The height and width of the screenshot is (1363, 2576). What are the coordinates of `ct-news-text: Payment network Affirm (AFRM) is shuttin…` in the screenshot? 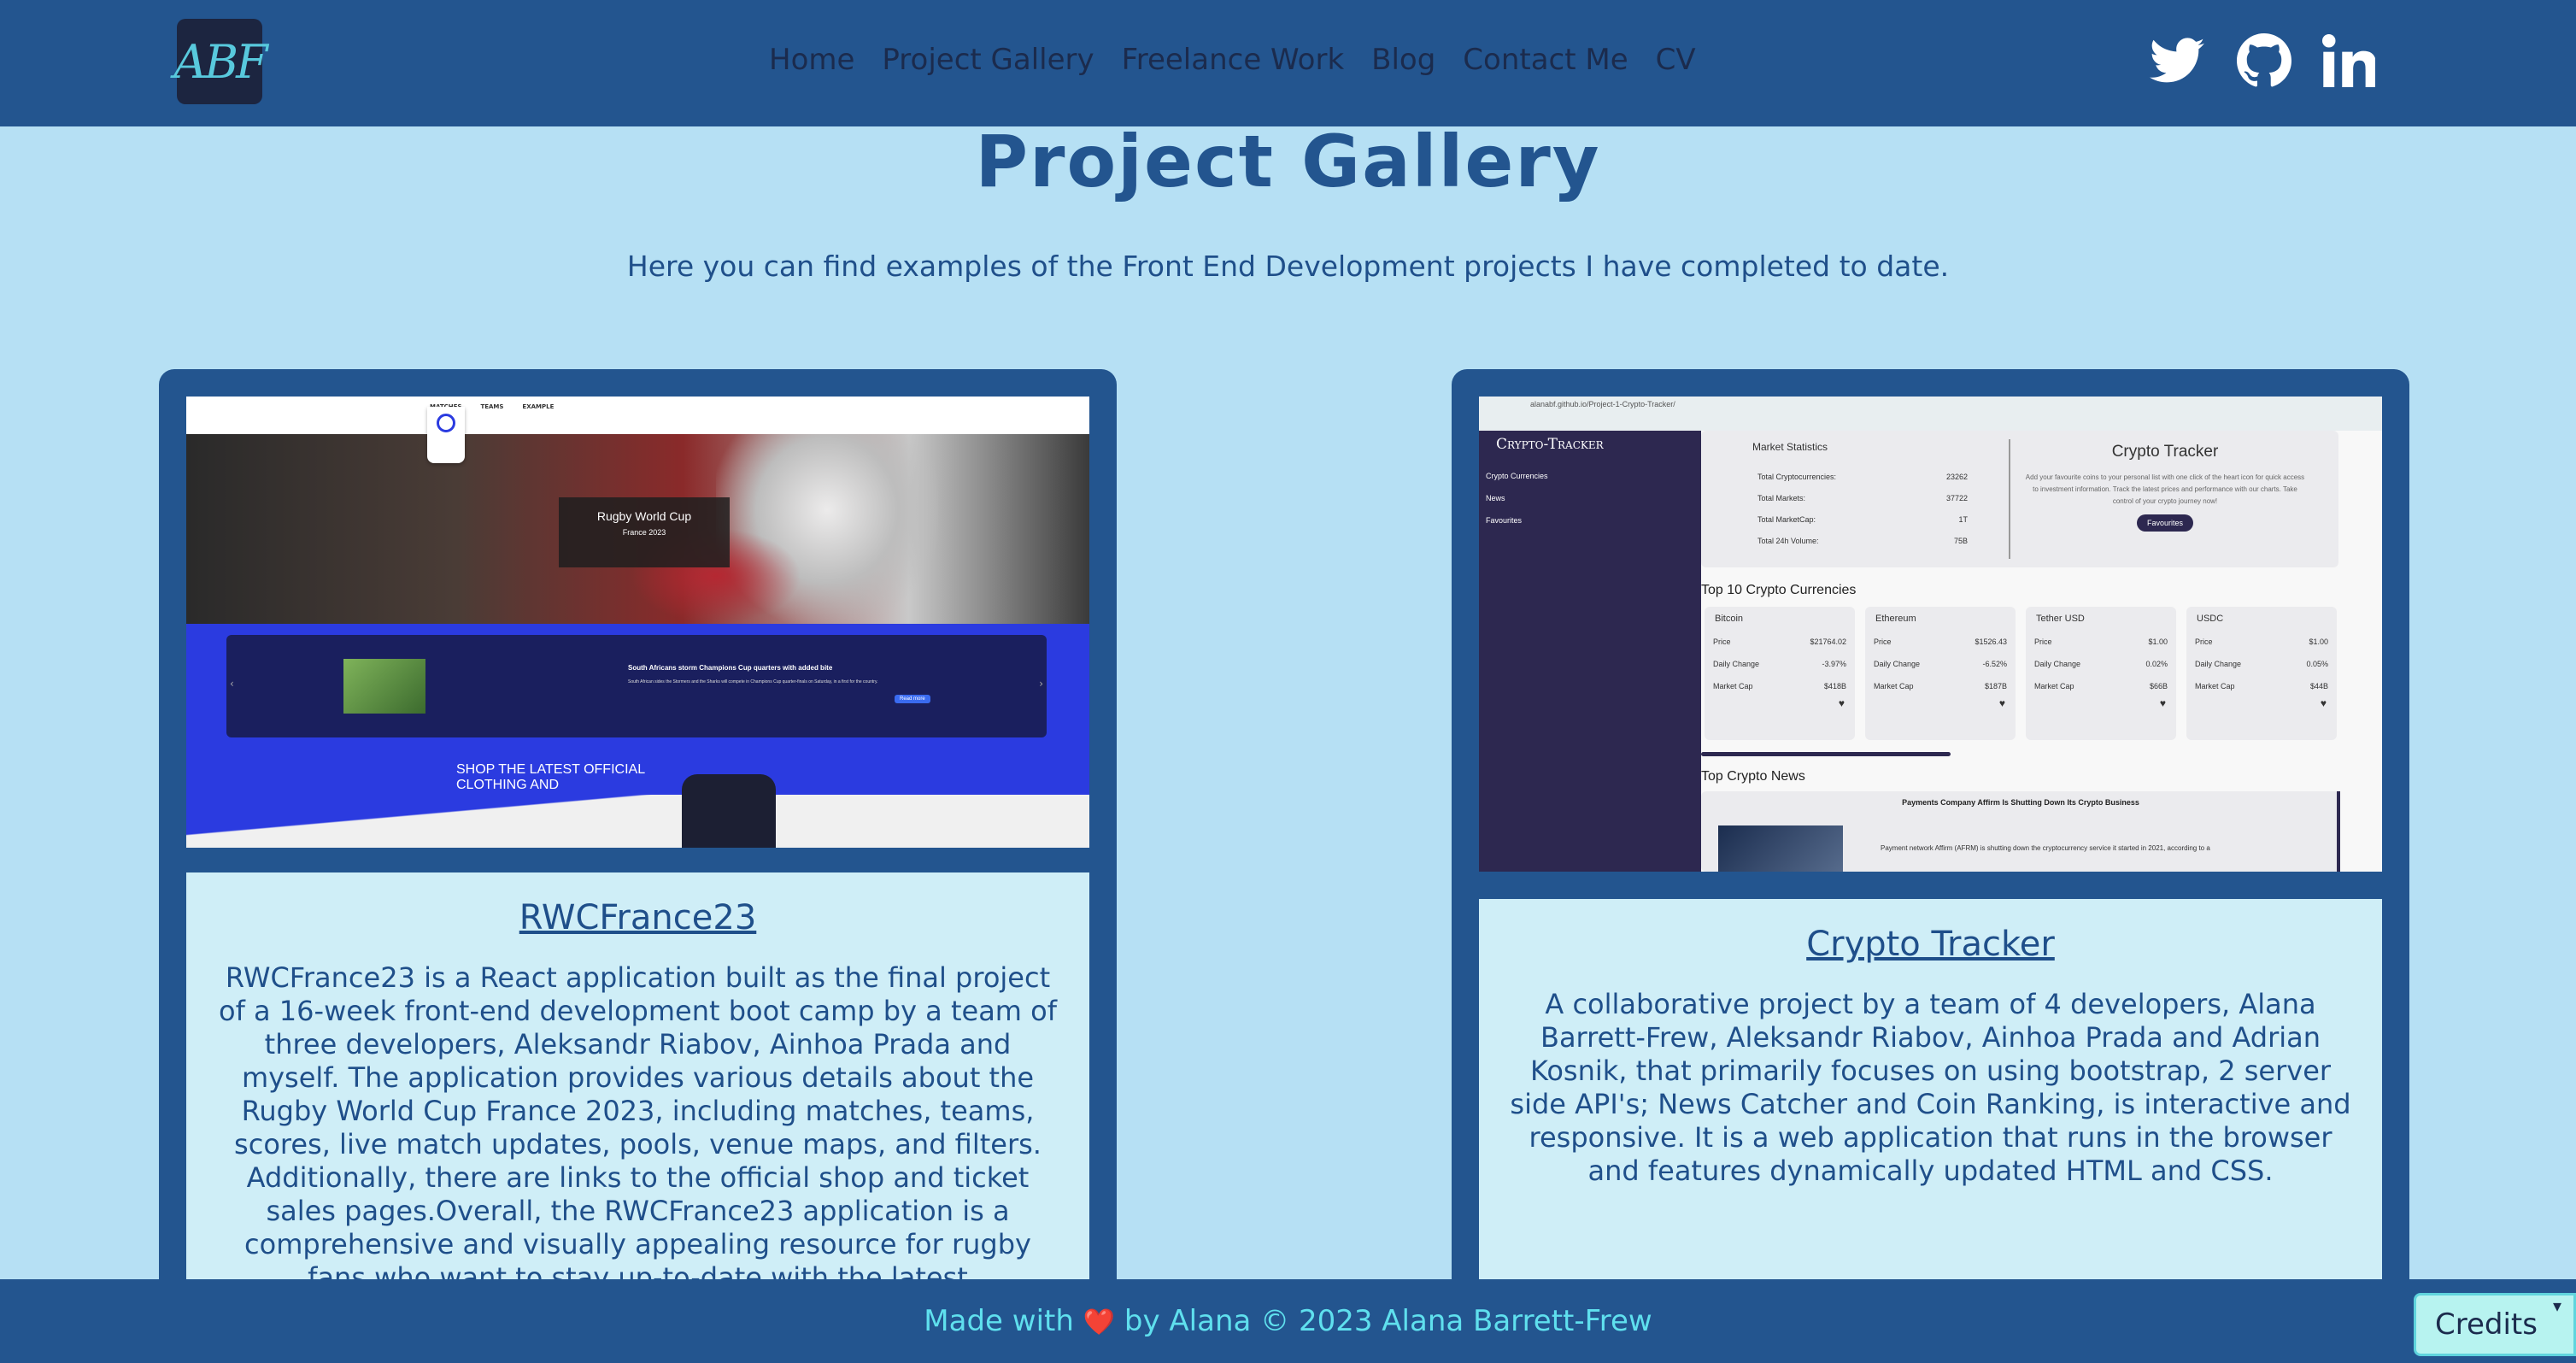 It's located at (2045, 848).